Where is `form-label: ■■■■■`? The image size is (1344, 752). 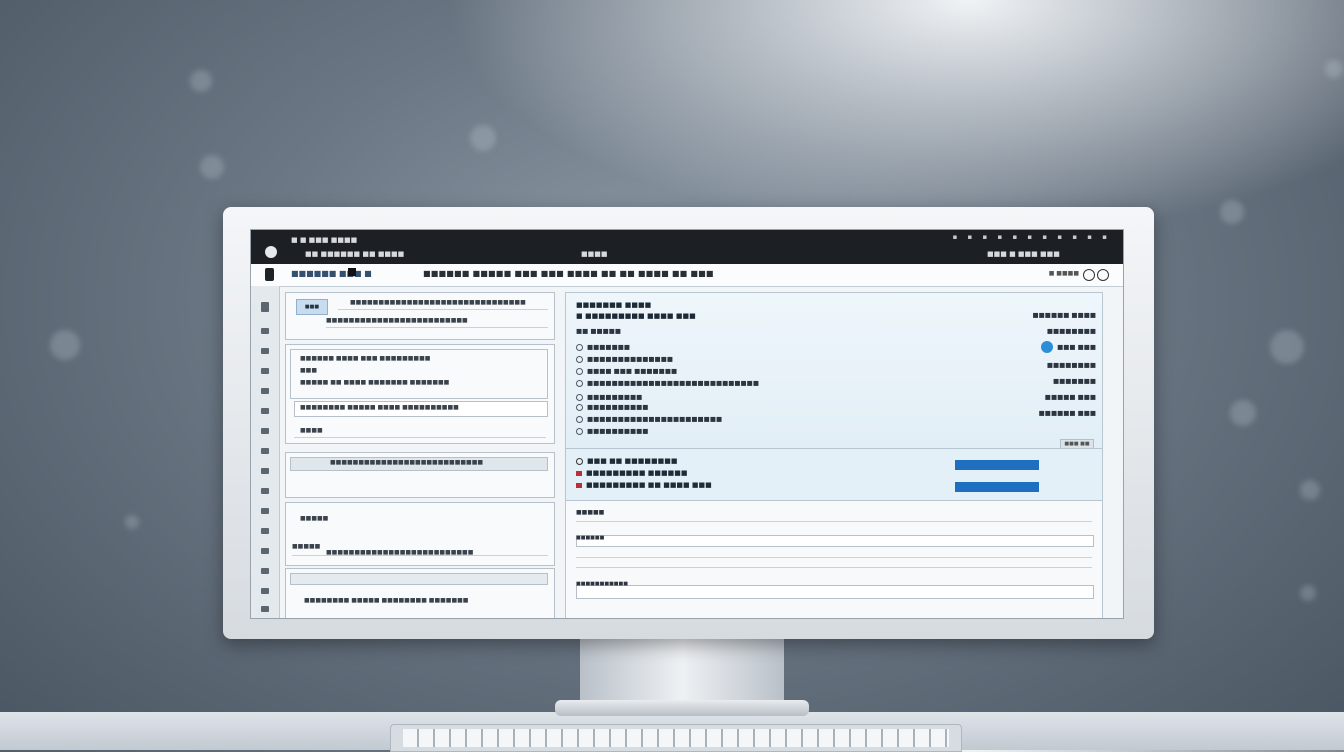 form-label: ■■■■■ is located at coordinates (590, 512).